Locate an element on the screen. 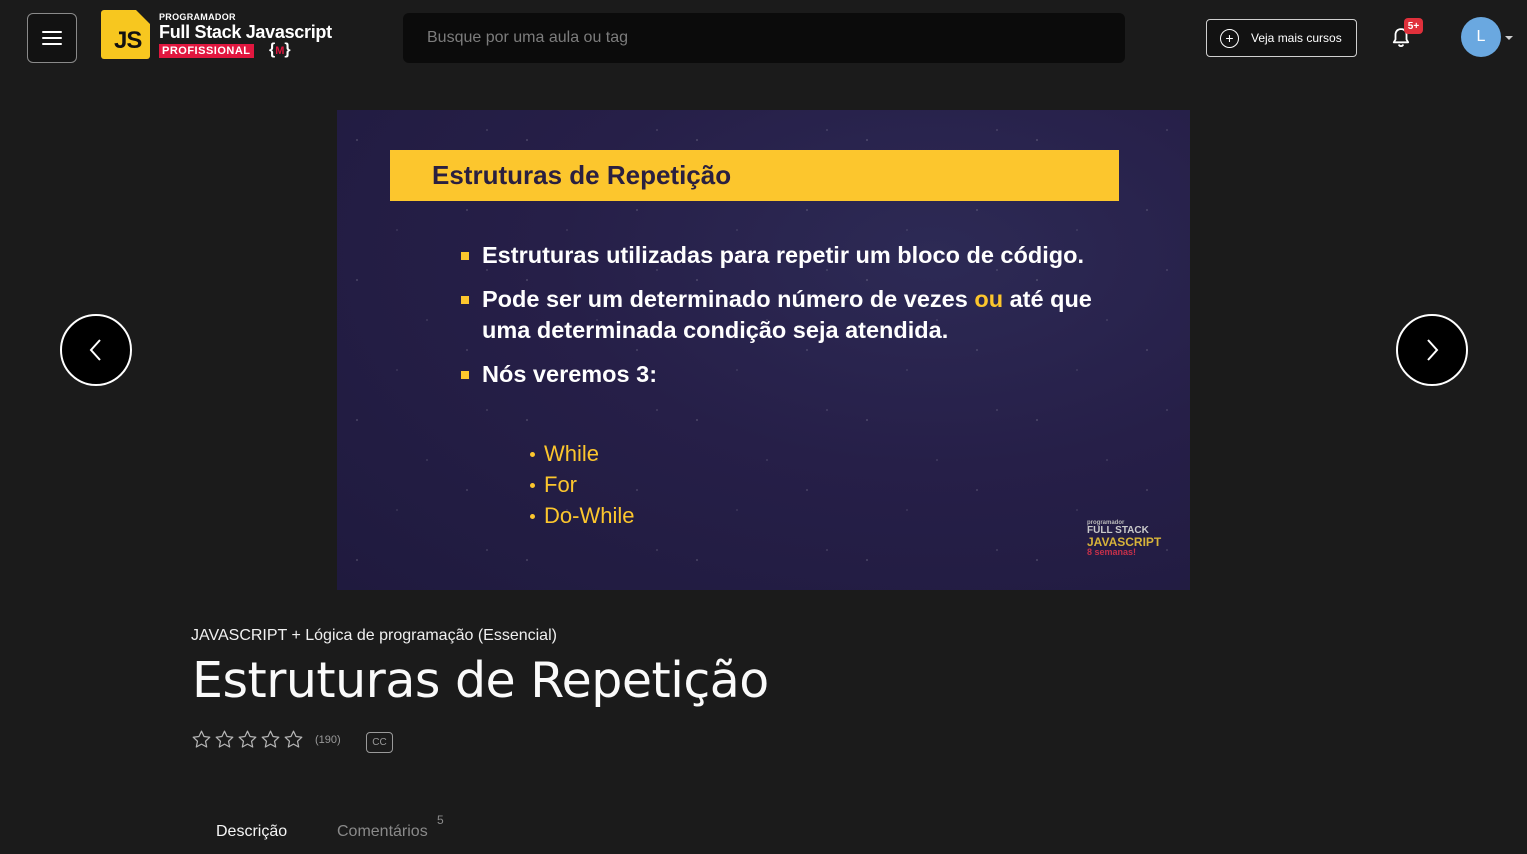  rating: (190) is located at coordinates (266, 739).